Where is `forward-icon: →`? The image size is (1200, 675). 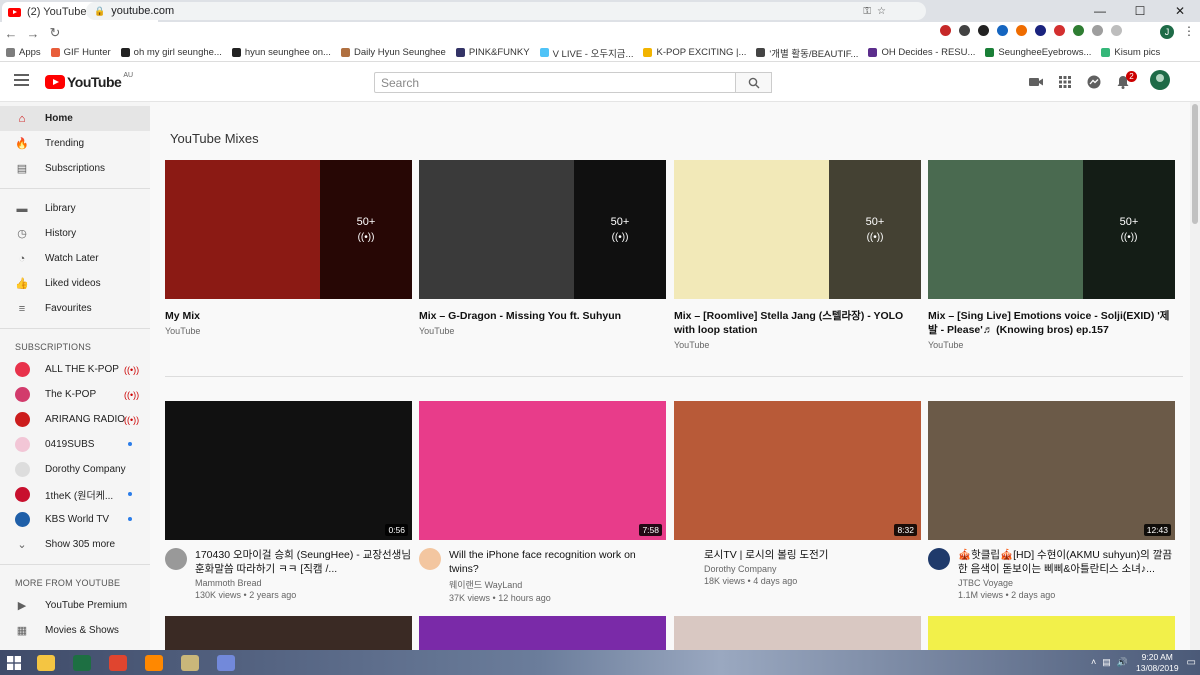
forward-icon: → is located at coordinates (33, 33).